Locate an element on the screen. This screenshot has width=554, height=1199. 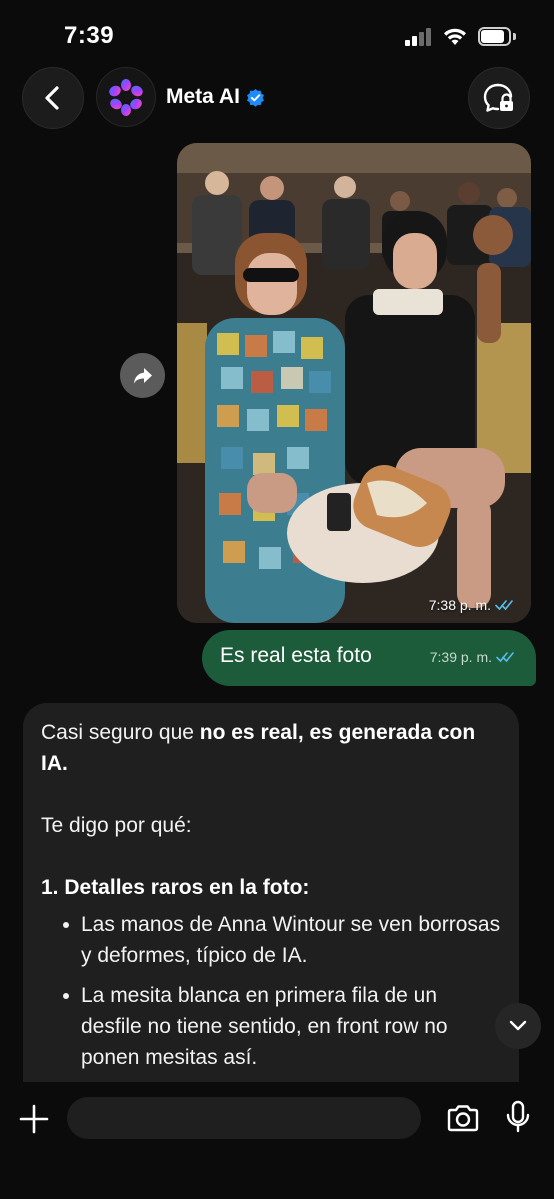
microphone-icon is located at coordinates (518, 1116).